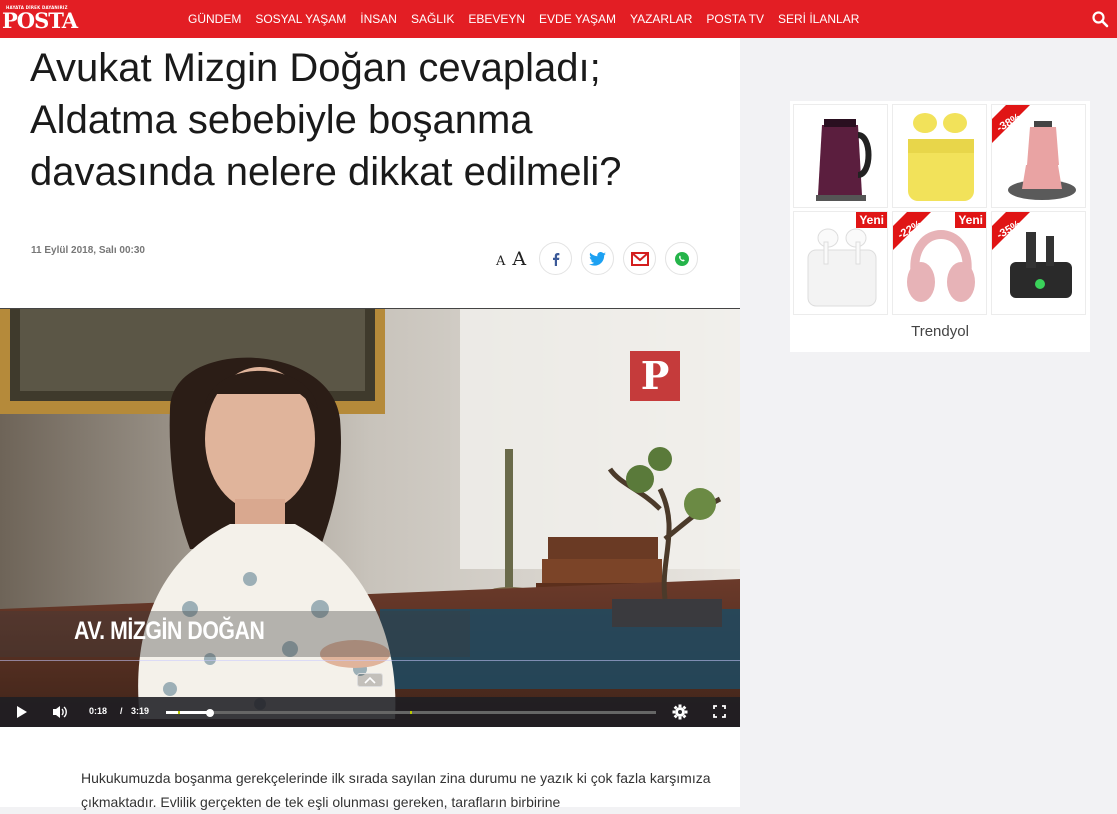  Describe the element at coordinates (370, 680) in the screenshot. I see `chevron-up-icon` at that location.